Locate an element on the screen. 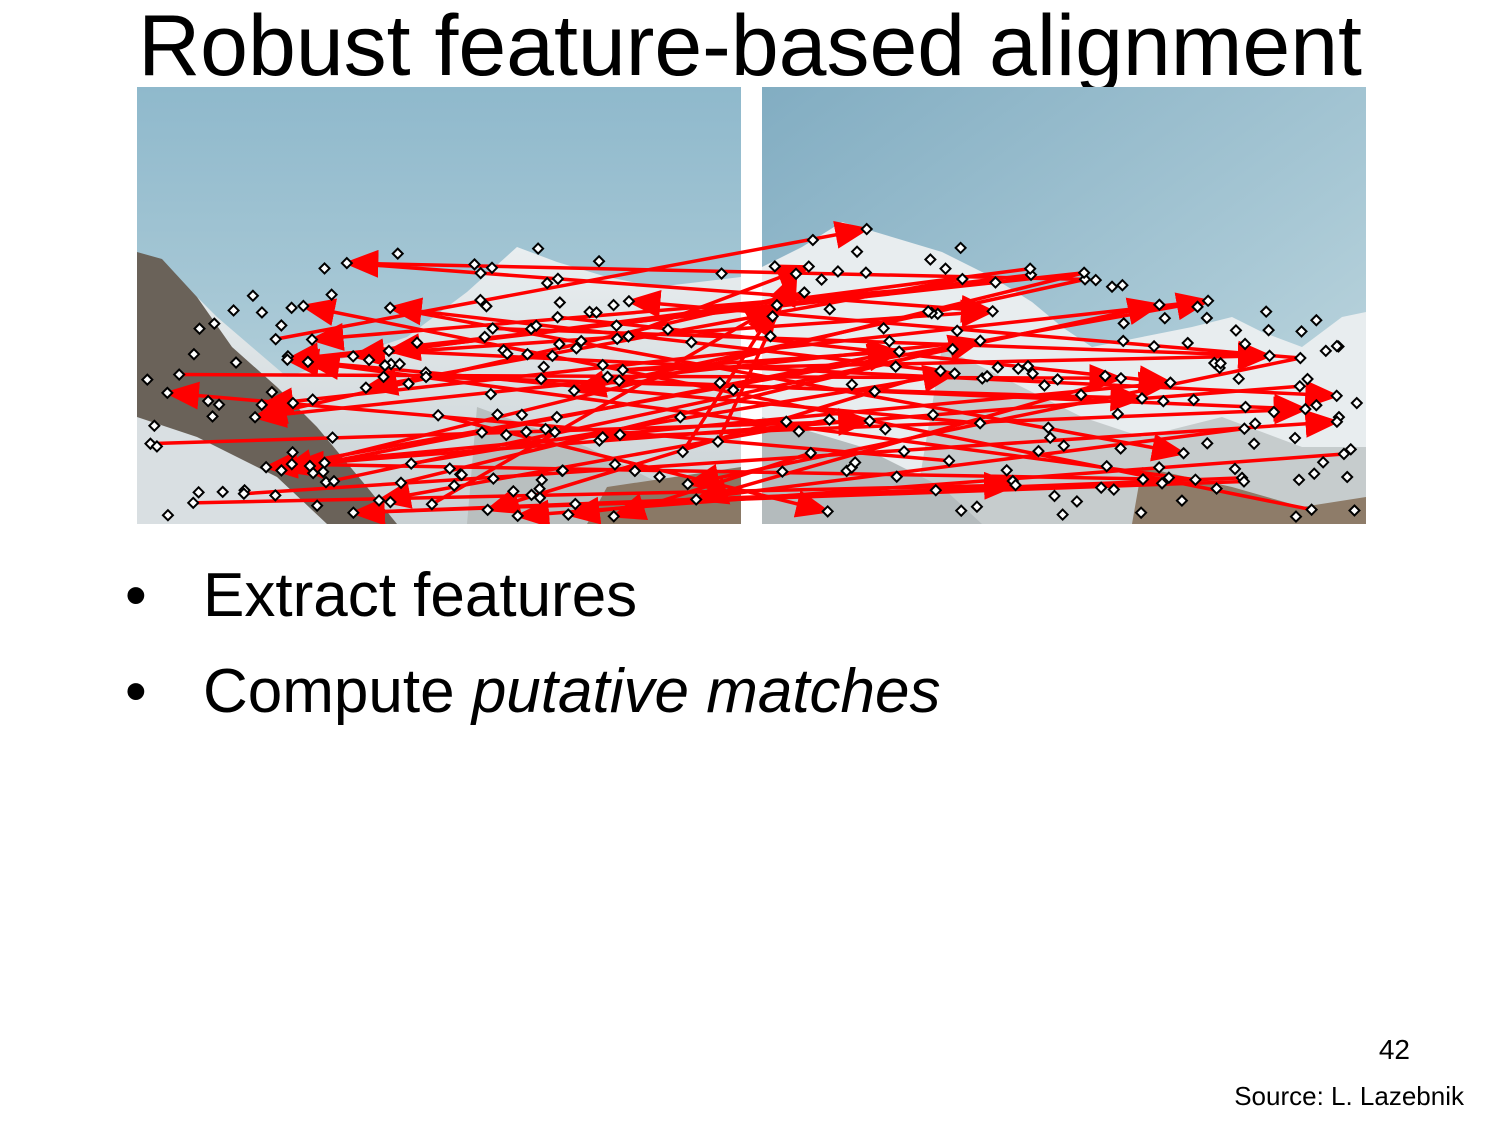 The width and height of the screenshot is (1500, 1125). source-credit: Source: L. Lazebnik is located at coordinates (1349, 1096).